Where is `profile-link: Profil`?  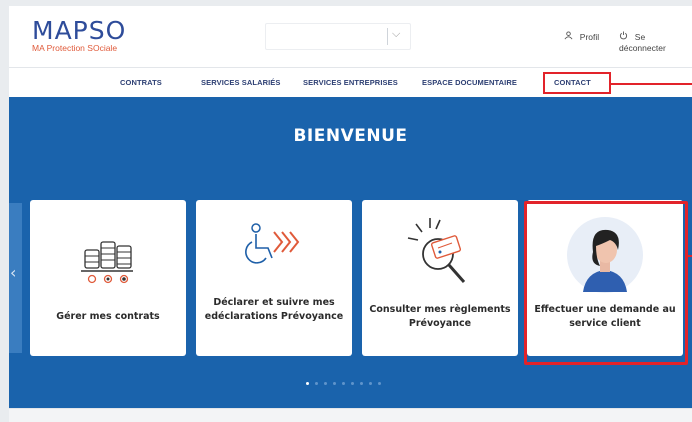 profile-link: Profil is located at coordinates (581, 37).